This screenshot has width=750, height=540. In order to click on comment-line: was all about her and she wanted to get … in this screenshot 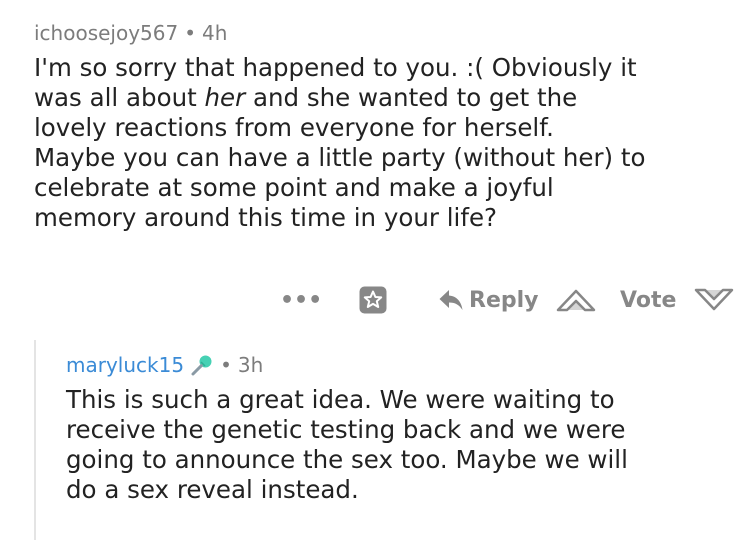, I will do `click(306, 97)`.